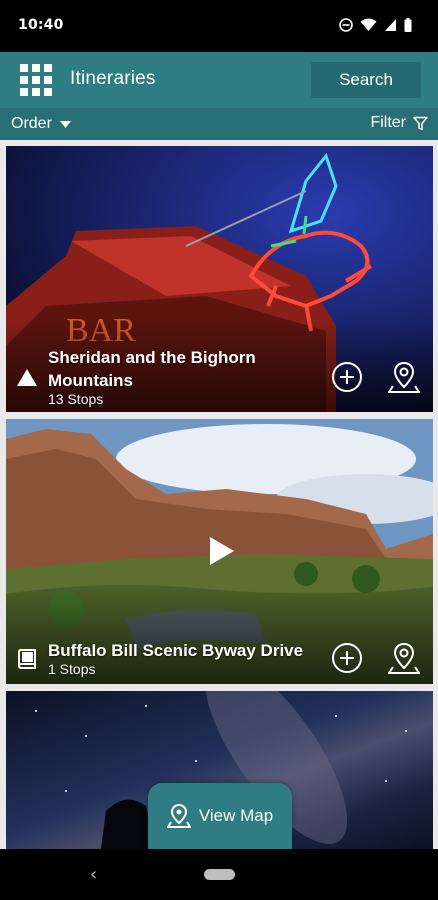 This screenshot has height=900, width=438. What do you see at coordinates (368, 24) in the screenshot?
I see `wifi-icon` at bounding box center [368, 24].